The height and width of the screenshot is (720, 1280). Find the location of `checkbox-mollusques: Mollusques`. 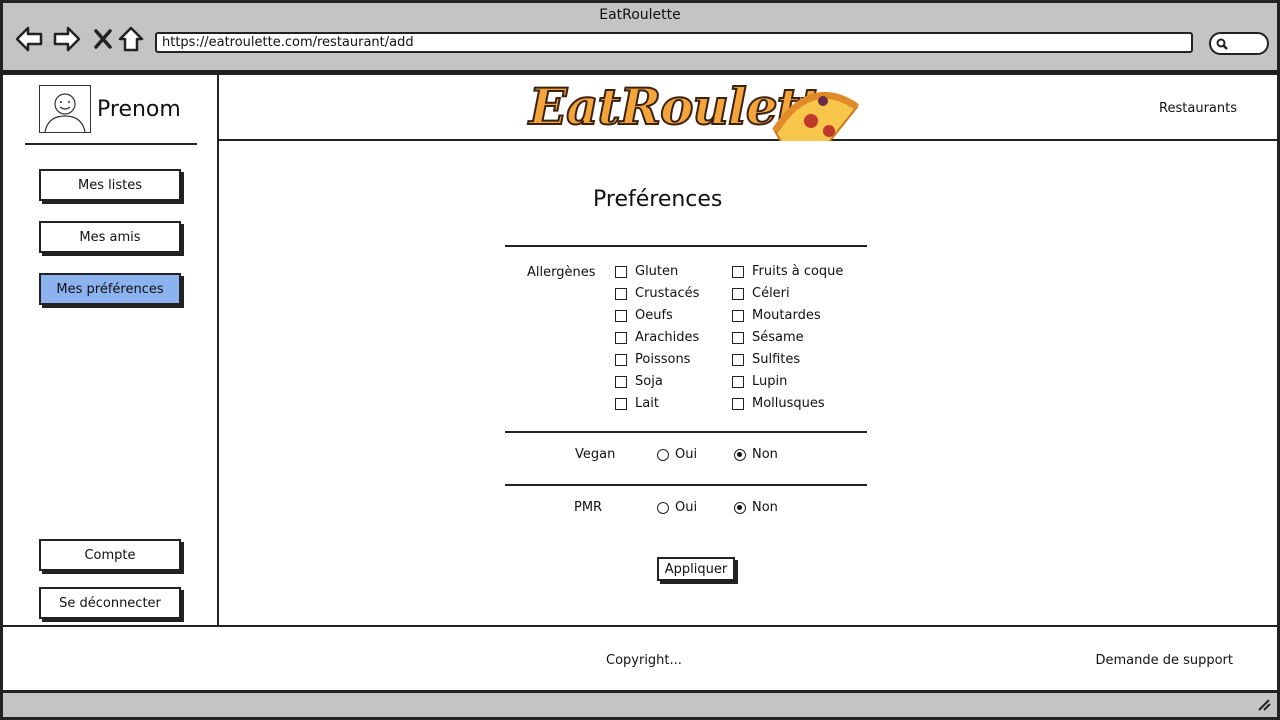

checkbox-mollusques: Mollusques is located at coordinates (778, 403).